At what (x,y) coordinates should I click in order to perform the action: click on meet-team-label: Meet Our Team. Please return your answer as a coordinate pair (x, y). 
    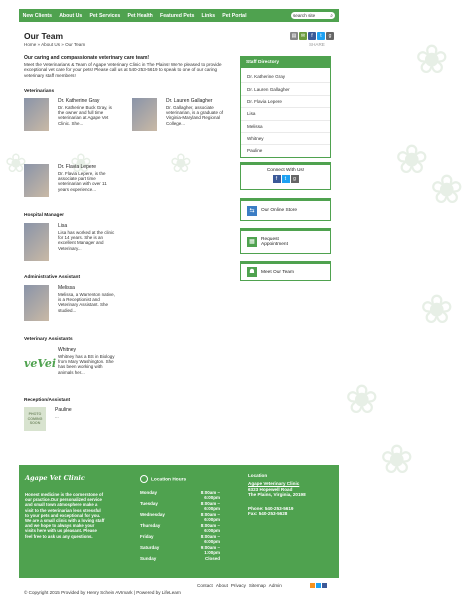
    Looking at the image, I should click on (277, 272).